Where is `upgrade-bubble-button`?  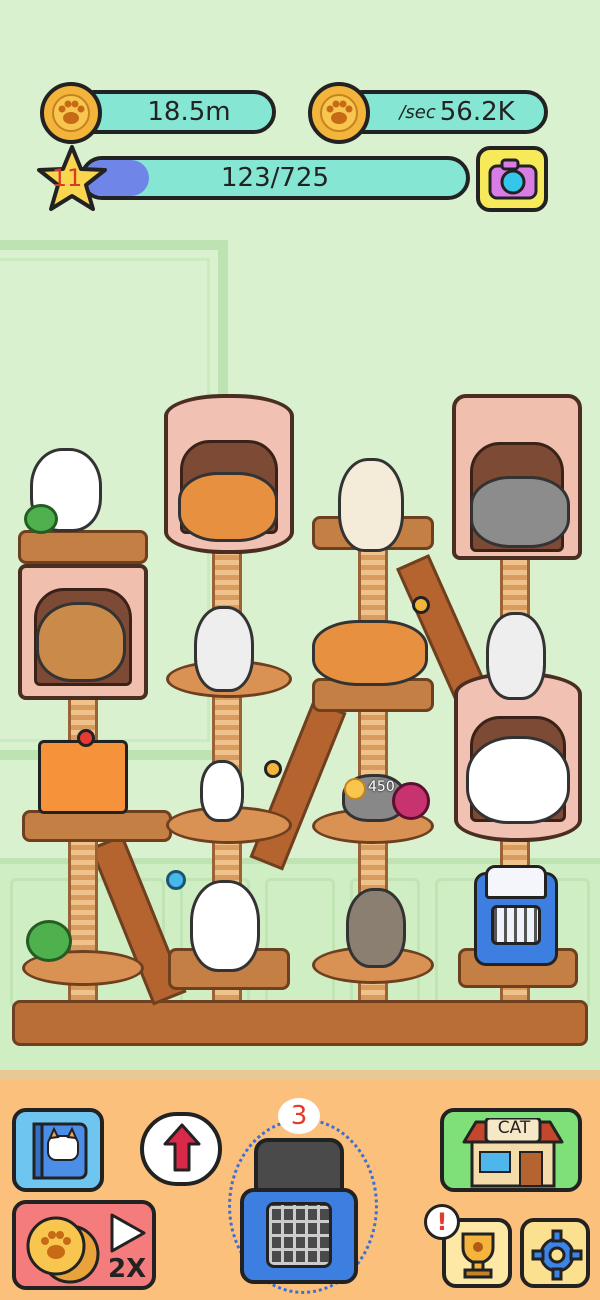
upgrade-bubble-button is located at coordinates (181, 1149).